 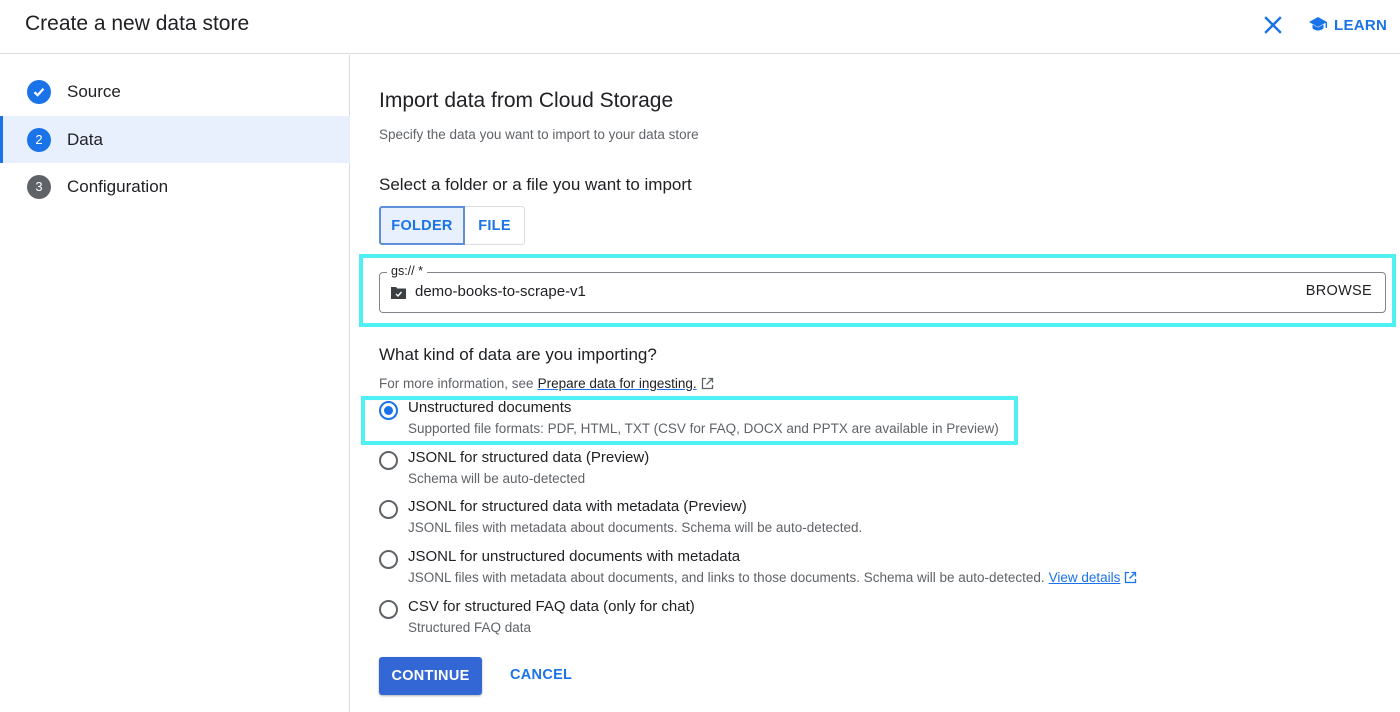 What do you see at coordinates (456, 383) in the screenshot?
I see `info-prefix: For more information, see` at bounding box center [456, 383].